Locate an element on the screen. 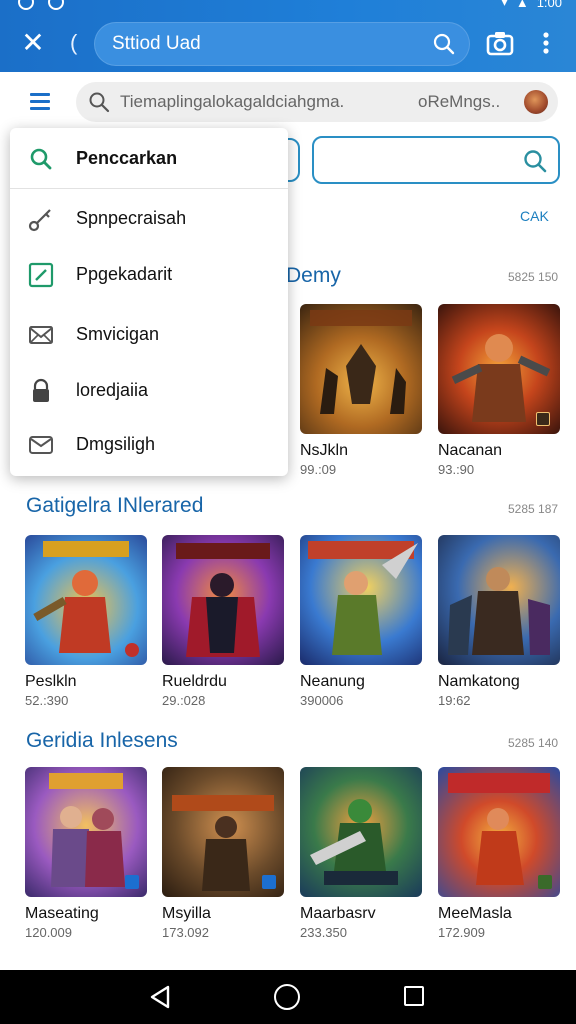  game-name: MeeMasla is located at coordinates (475, 913).